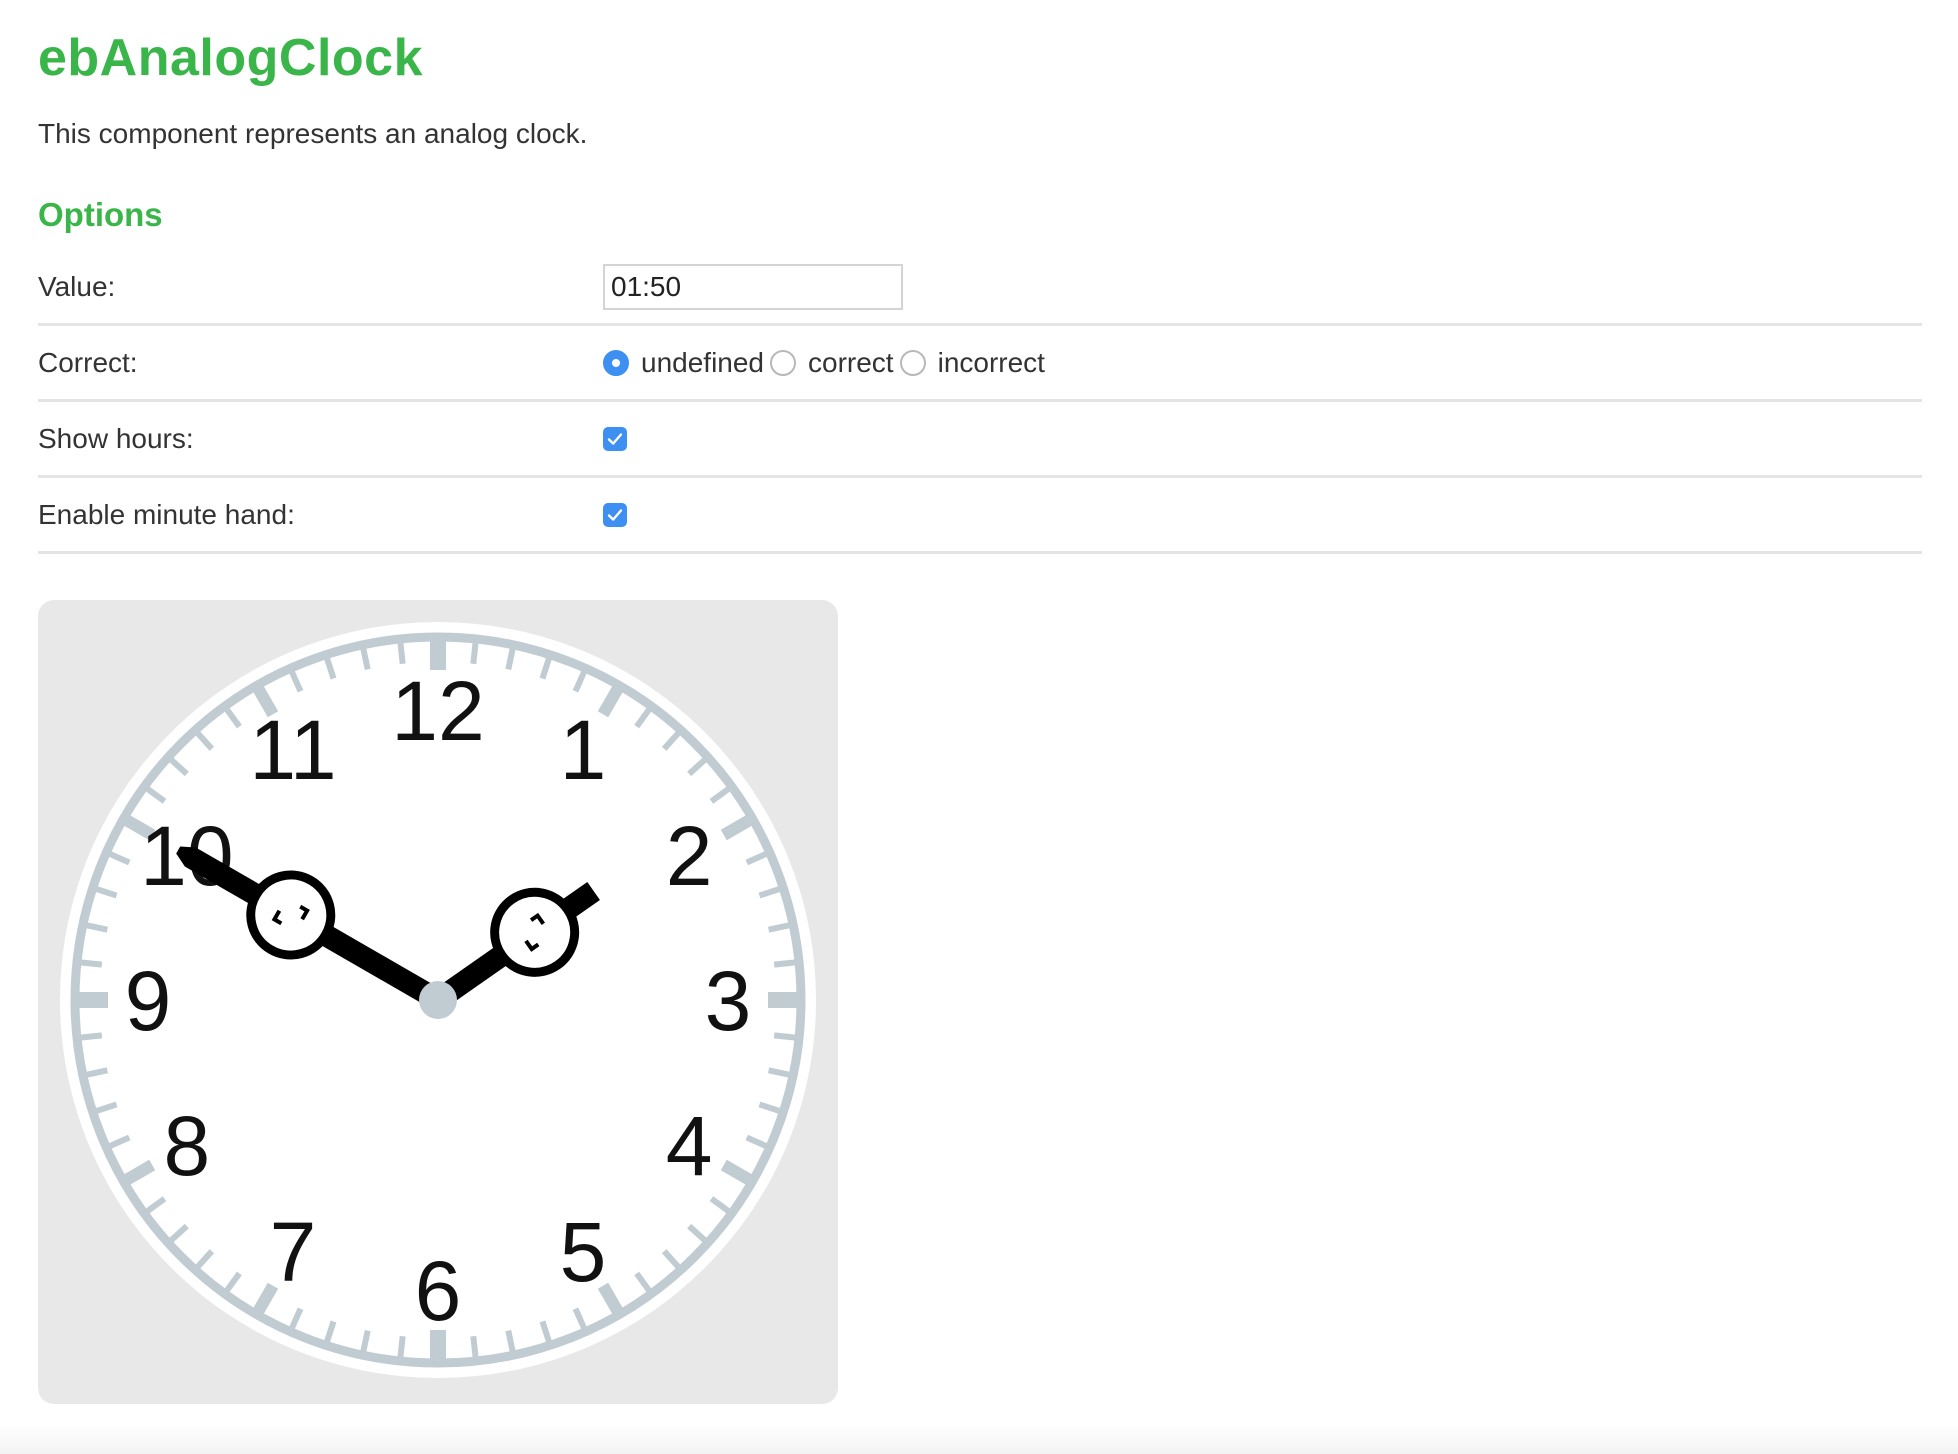 The width and height of the screenshot is (1958, 1454). I want to click on hour-number: 2, so click(689, 856).